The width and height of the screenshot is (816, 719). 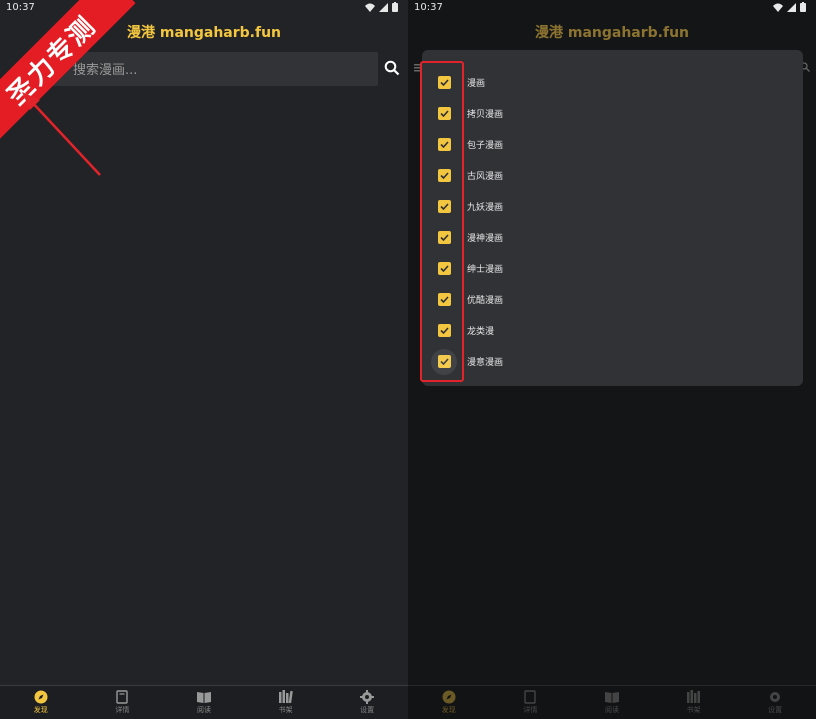 I want to click on option-label: 包子漫画, so click(x=485, y=146).